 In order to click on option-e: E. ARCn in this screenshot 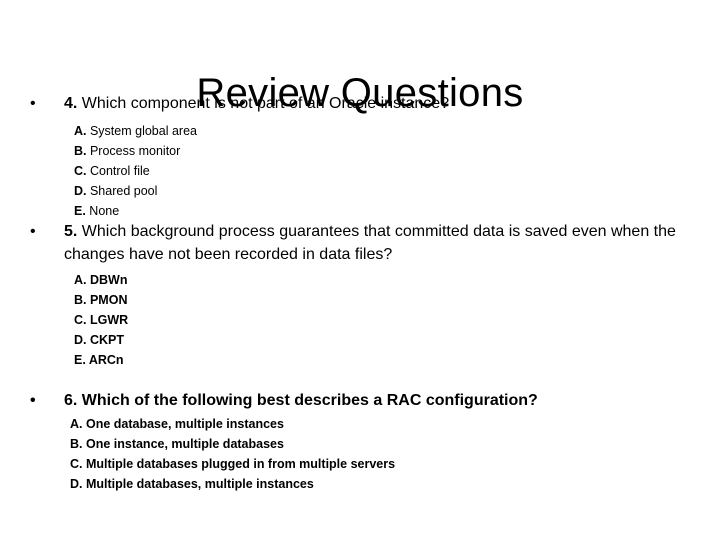, I will do `click(99, 360)`.